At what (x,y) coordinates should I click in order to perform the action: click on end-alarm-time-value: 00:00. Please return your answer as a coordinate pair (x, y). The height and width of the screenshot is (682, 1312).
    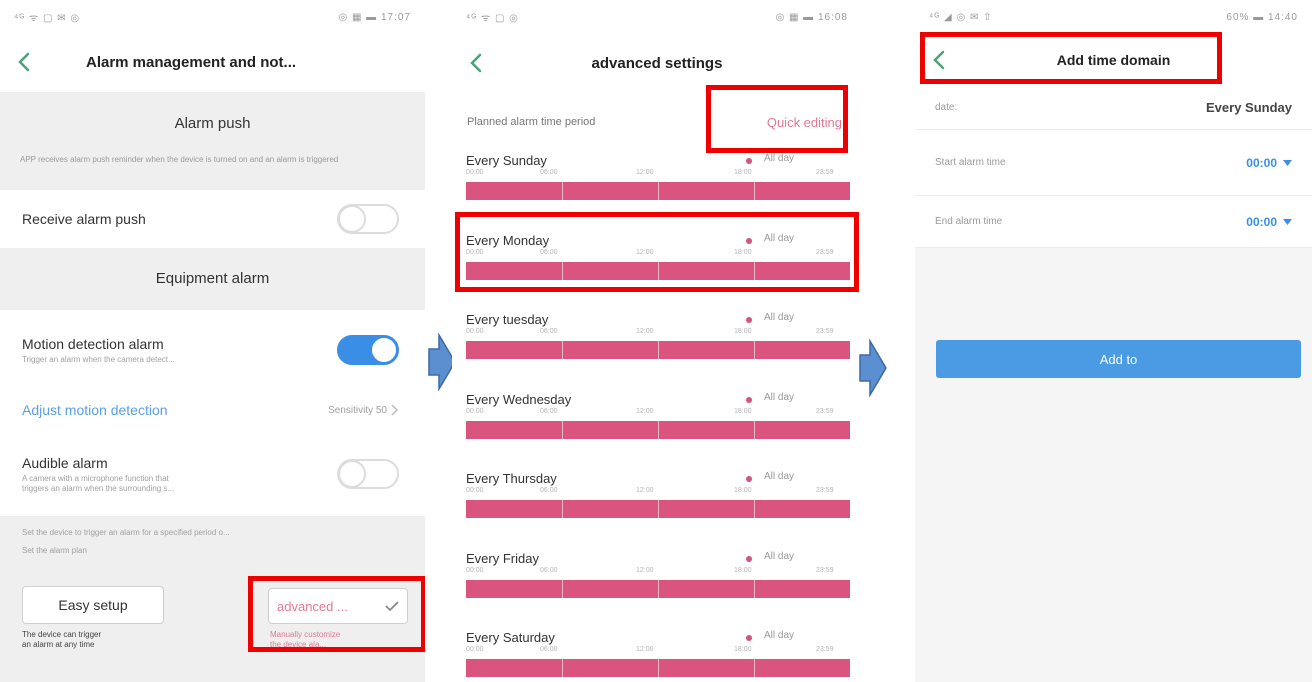
    Looking at the image, I should click on (1261, 221).